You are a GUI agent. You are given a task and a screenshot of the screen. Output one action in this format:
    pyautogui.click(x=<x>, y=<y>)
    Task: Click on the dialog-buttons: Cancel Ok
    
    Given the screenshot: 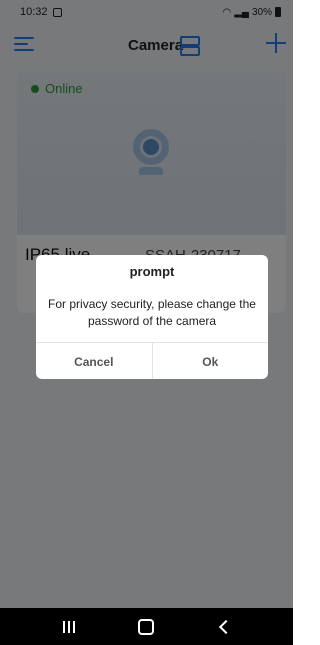 What is the action you would take?
    pyautogui.click(x=152, y=360)
    